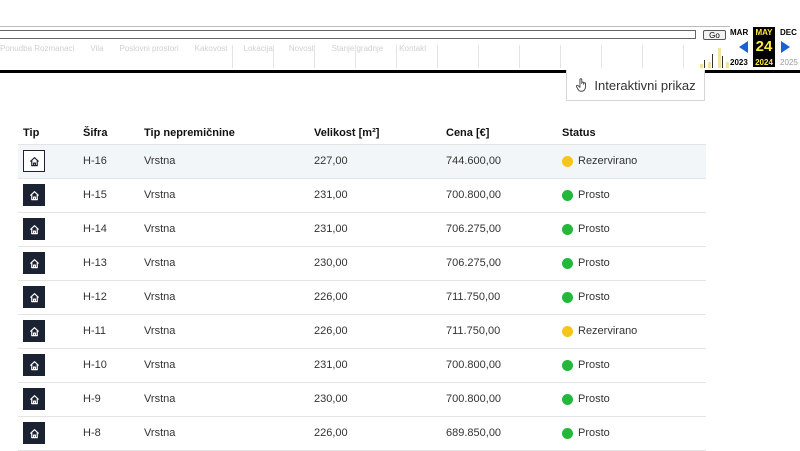 The height and width of the screenshot is (451, 800). I want to click on column-header-velikost: Velikost [m²], so click(347, 133).